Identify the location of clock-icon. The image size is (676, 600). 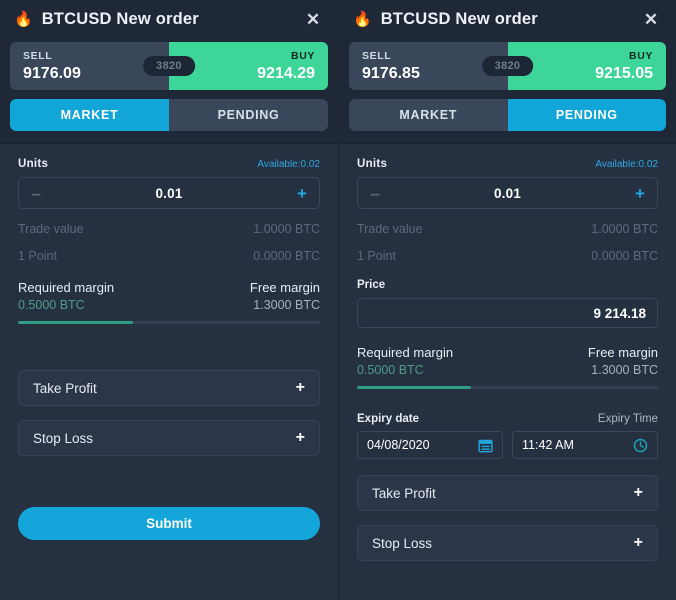
(640, 445).